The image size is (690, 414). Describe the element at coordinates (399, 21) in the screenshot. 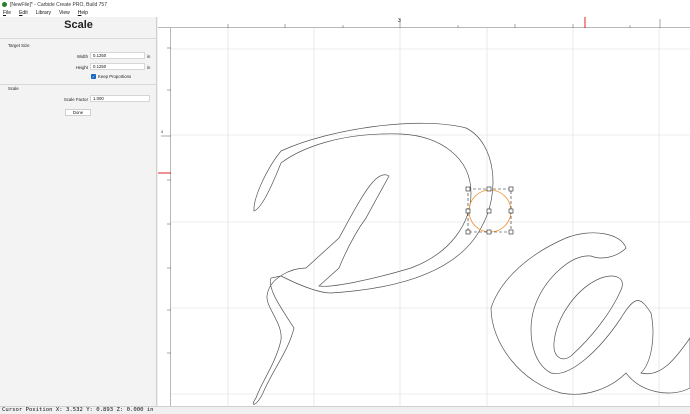

I see `ruler-top-label: 3` at that location.